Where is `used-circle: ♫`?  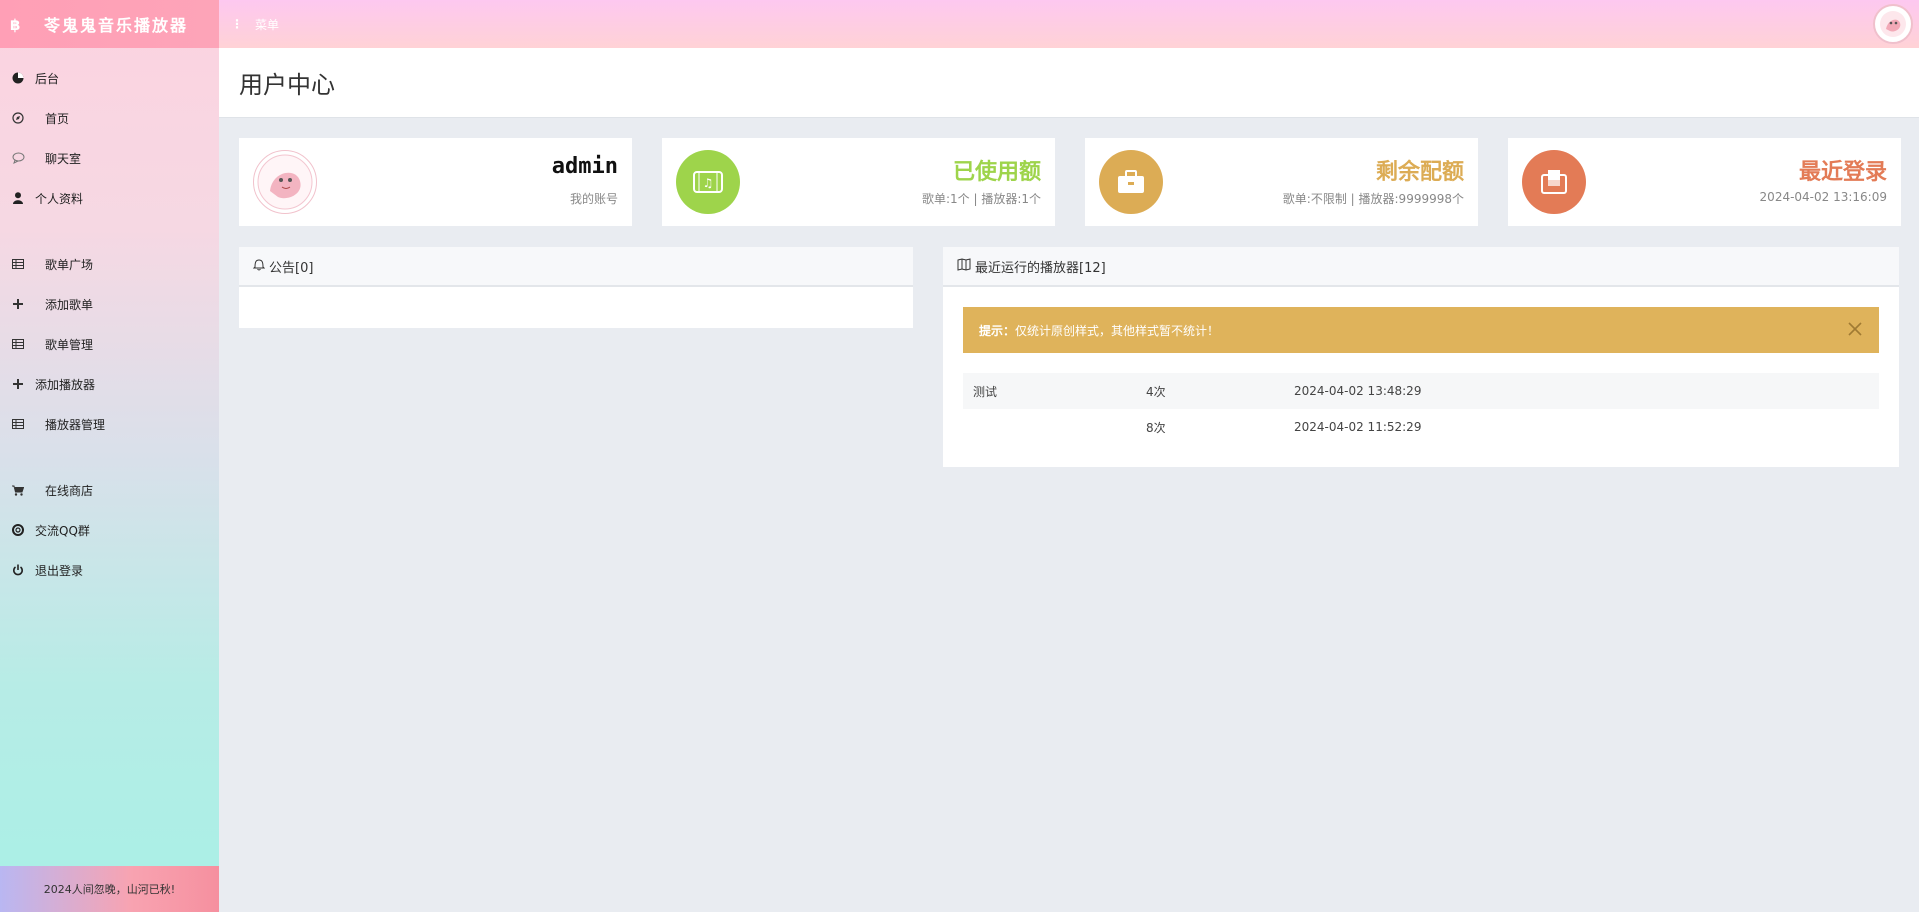 used-circle: ♫ is located at coordinates (708, 182).